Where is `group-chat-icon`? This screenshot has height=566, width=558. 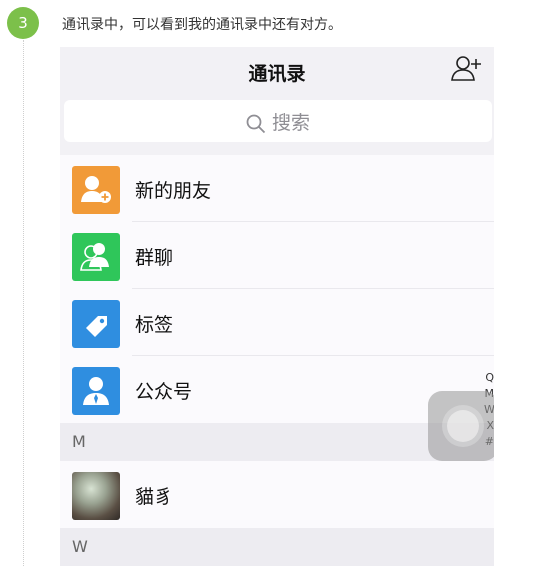 group-chat-icon is located at coordinates (96, 257).